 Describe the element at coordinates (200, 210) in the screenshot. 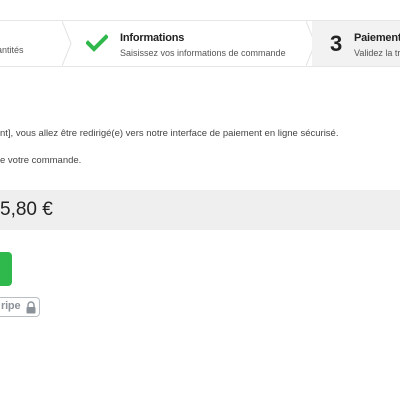

I see `order-total-bar: 5,80 €` at that location.